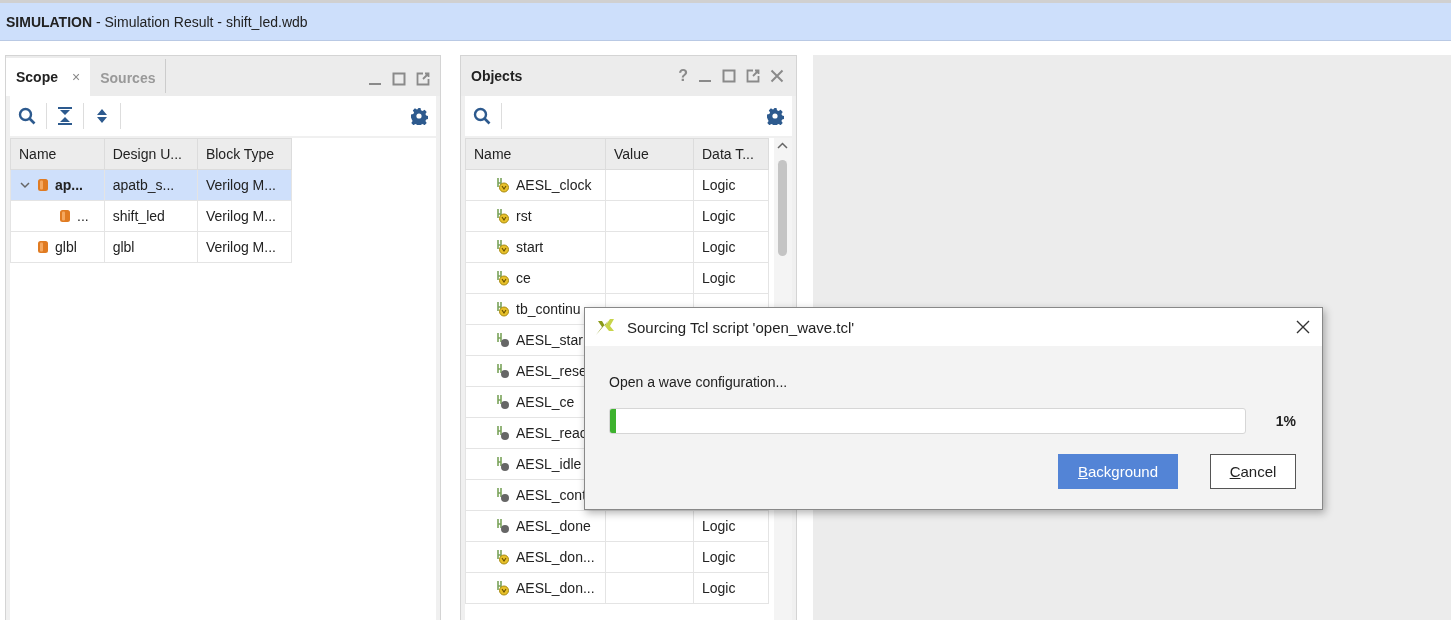 This screenshot has height=620, width=1451. Describe the element at coordinates (1285, 421) in the screenshot. I see `progress-percent: 1%` at that location.